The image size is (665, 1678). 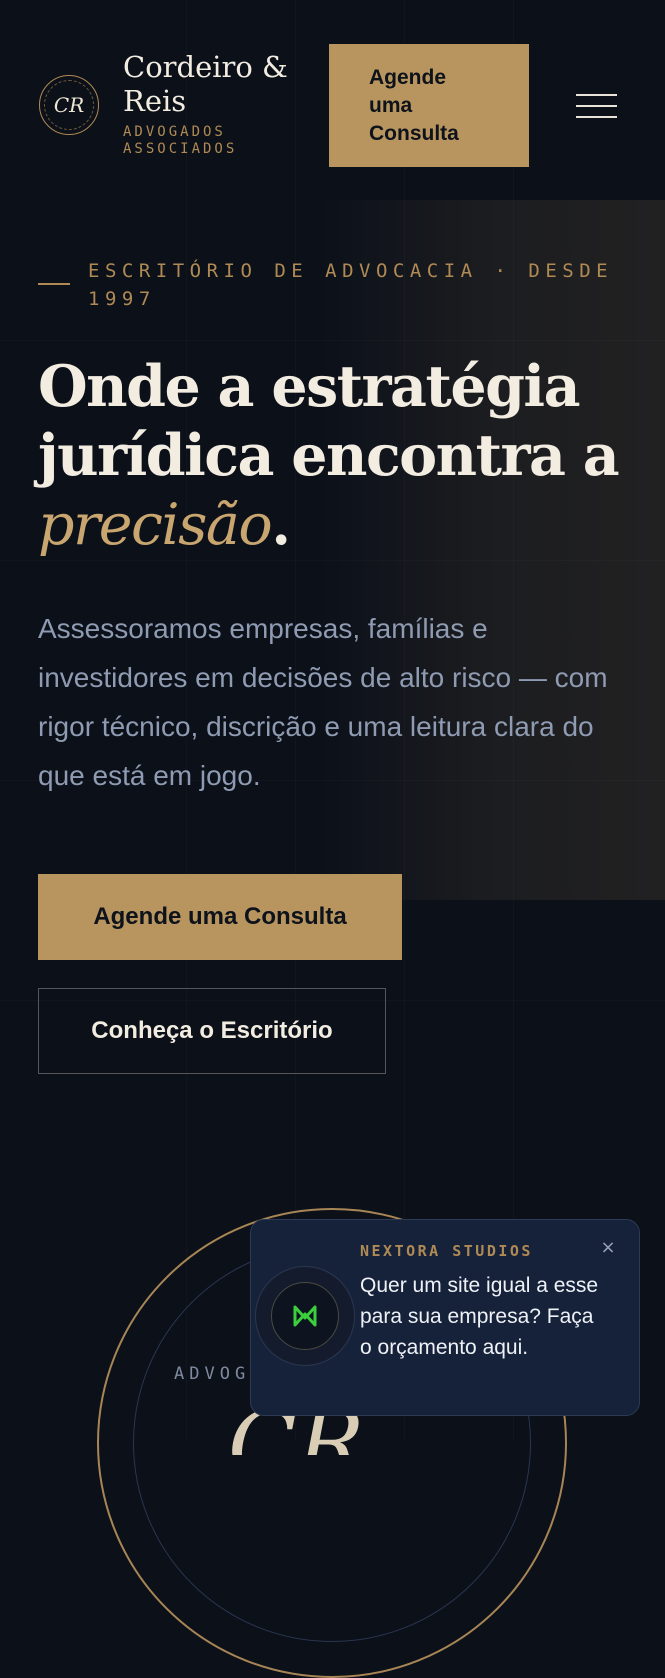 What do you see at coordinates (608, 1248) in the screenshot?
I see `close-icon: ×` at bounding box center [608, 1248].